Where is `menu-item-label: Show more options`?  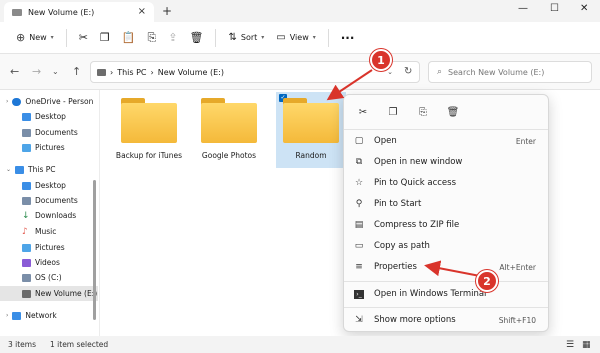 menu-item-label: Show more options is located at coordinates (415, 320).